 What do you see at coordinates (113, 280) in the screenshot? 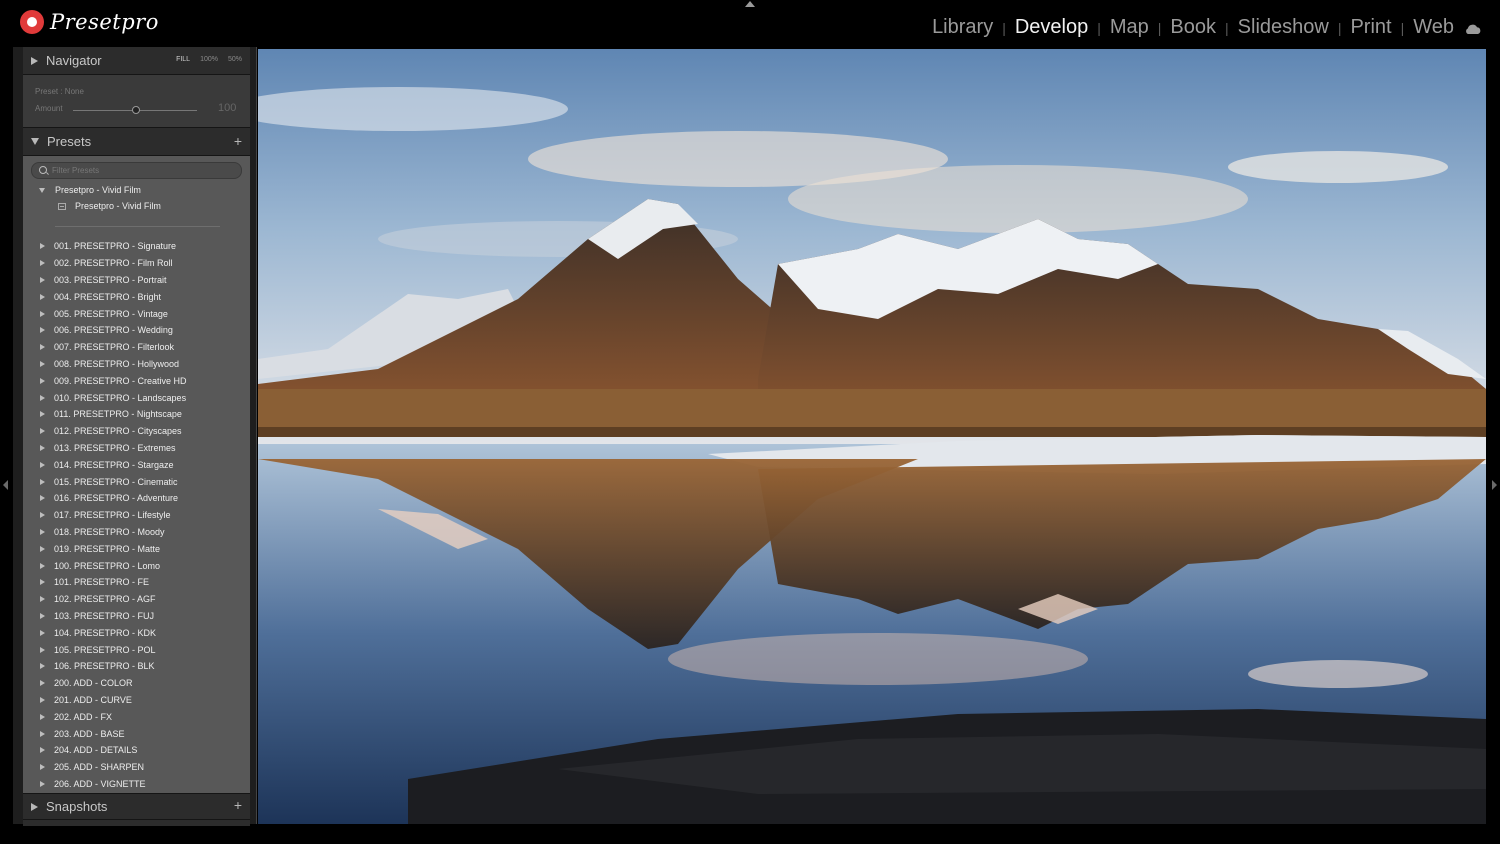
I see `preset-folder-row: 003. PRESETPRO - Portrait` at bounding box center [113, 280].